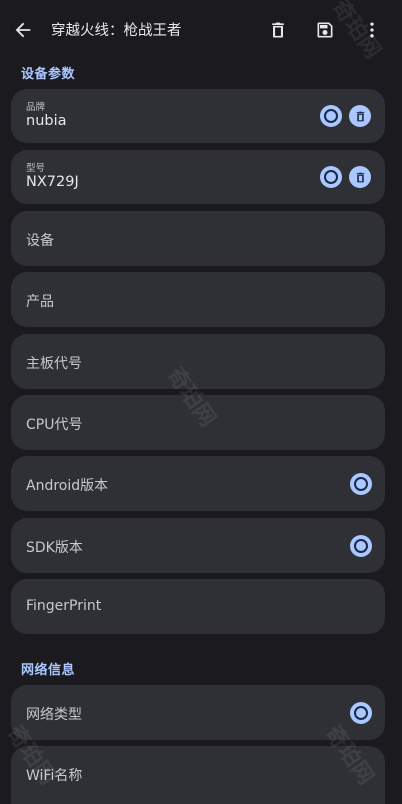 This screenshot has height=804, width=402. What do you see at coordinates (36, 107) in the screenshot?
I see `brand-label: 品牌` at bounding box center [36, 107].